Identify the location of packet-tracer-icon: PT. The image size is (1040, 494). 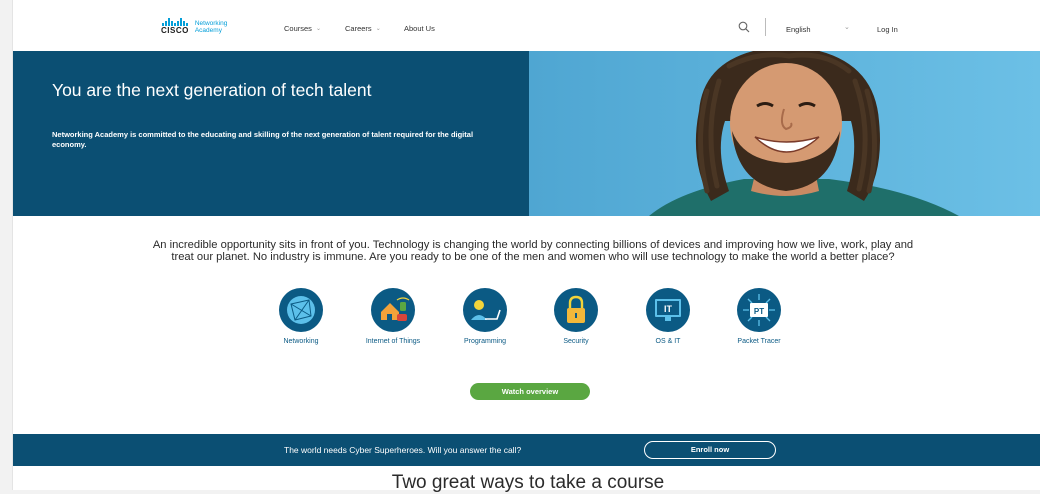
(759, 310).